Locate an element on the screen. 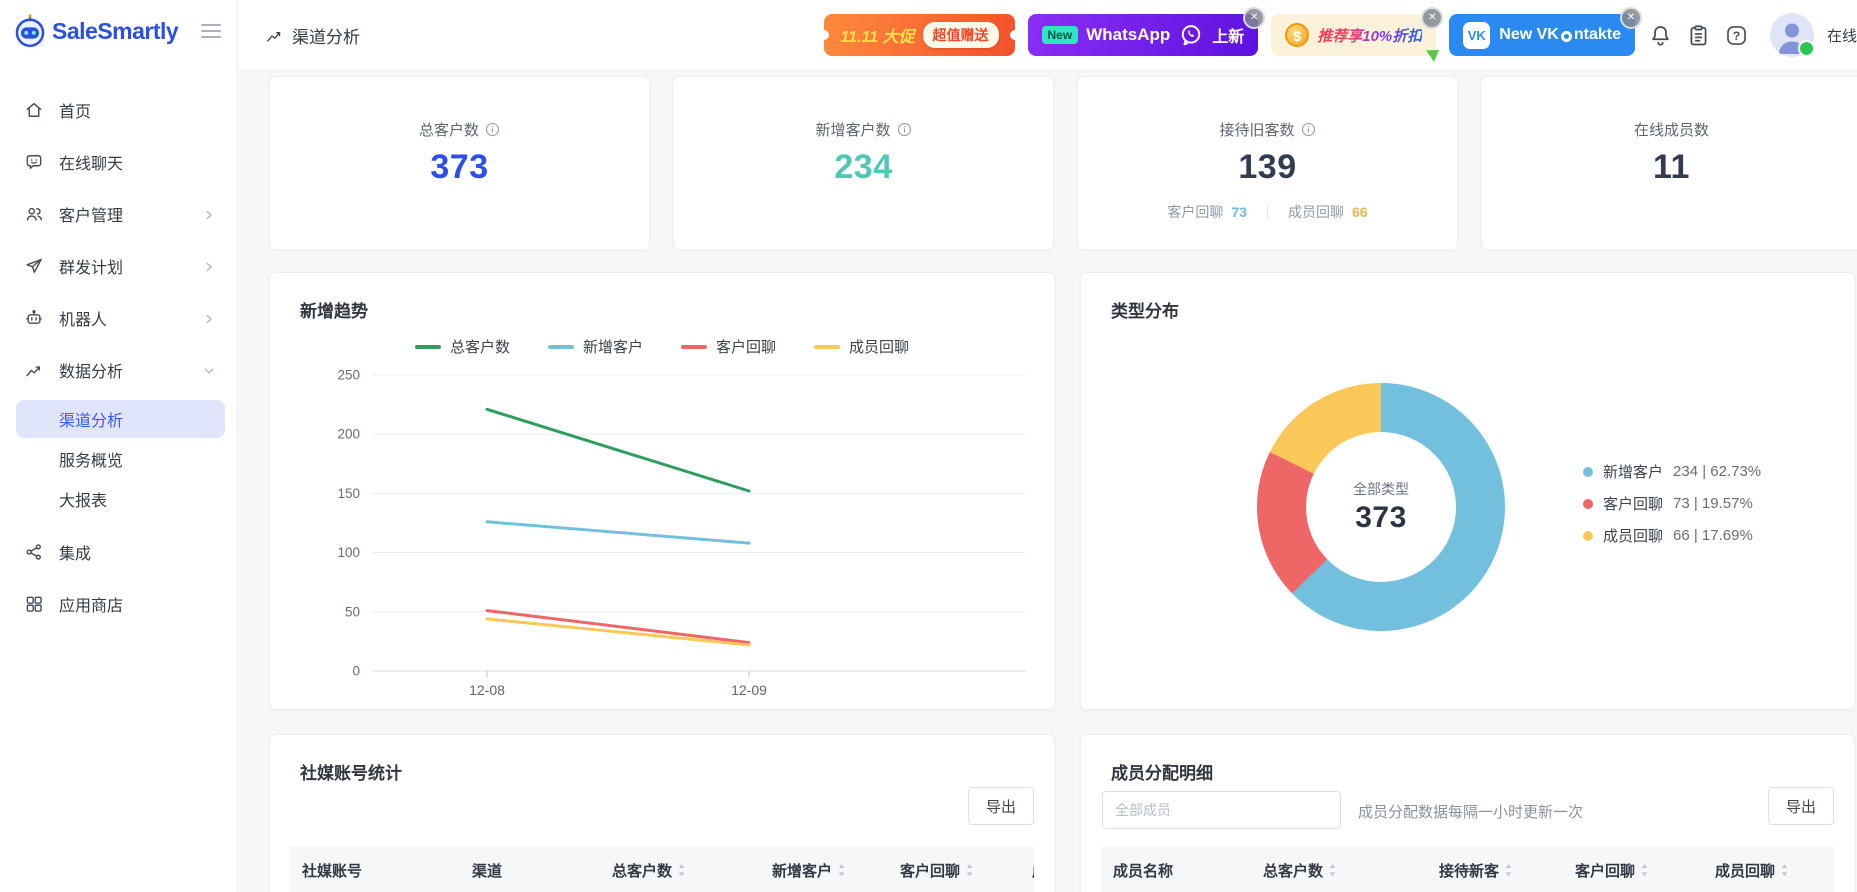  donut-center-value: 373 is located at coordinates (1381, 517).